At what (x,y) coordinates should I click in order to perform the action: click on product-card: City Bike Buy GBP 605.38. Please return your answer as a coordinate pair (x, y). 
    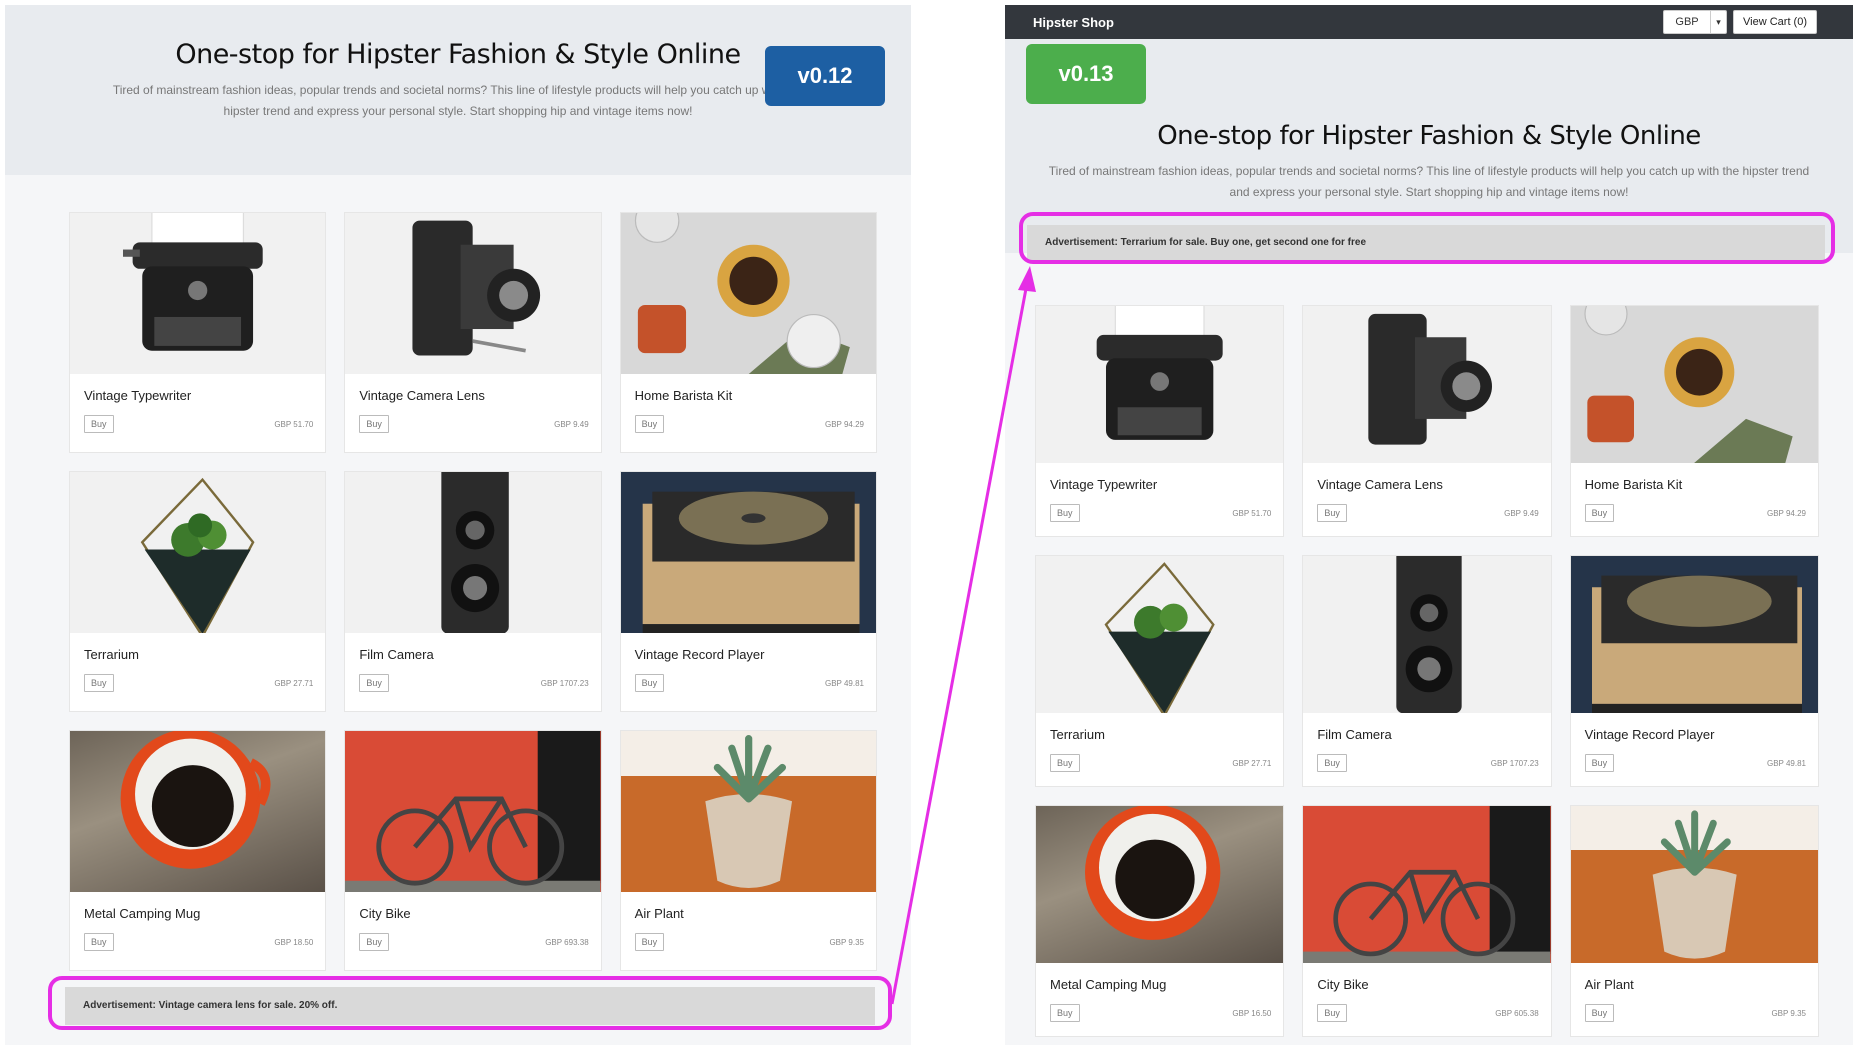
    Looking at the image, I should click on (1427, 921).